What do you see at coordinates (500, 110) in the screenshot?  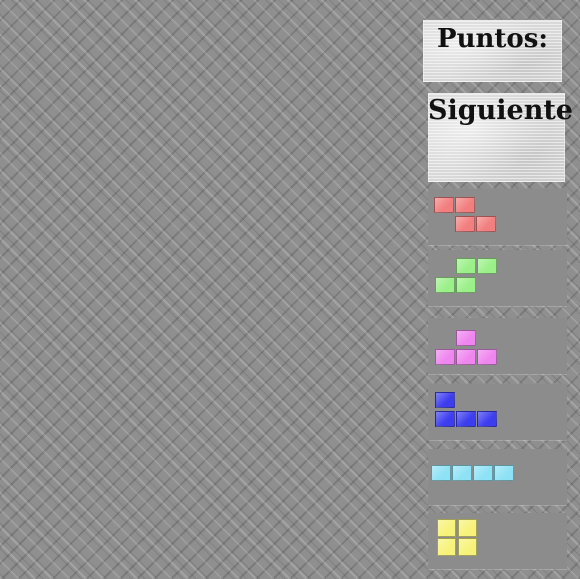 I see `next-piece-label: Siguiente` at bounding box center [500, 110].